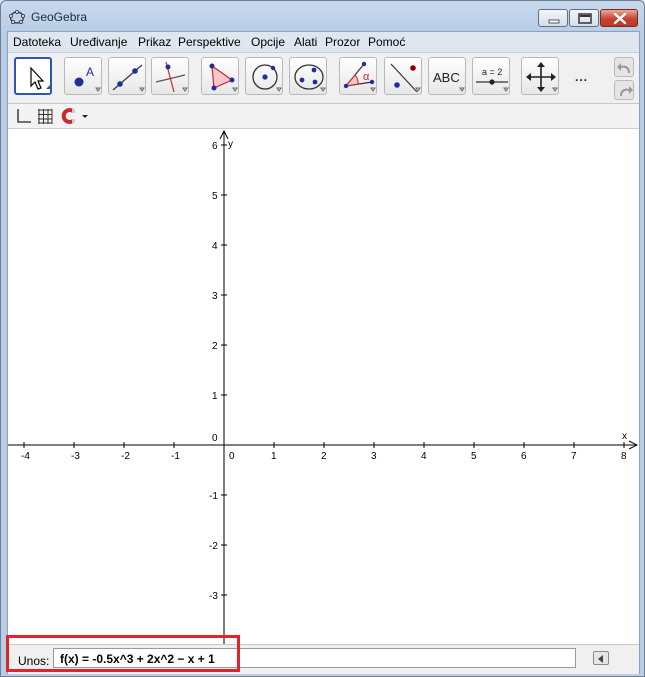  What do you see at coordinates (209, 42) in the screenshot?
I see `menu-perspektive: Perspektive` at bounding box center [209, 42].